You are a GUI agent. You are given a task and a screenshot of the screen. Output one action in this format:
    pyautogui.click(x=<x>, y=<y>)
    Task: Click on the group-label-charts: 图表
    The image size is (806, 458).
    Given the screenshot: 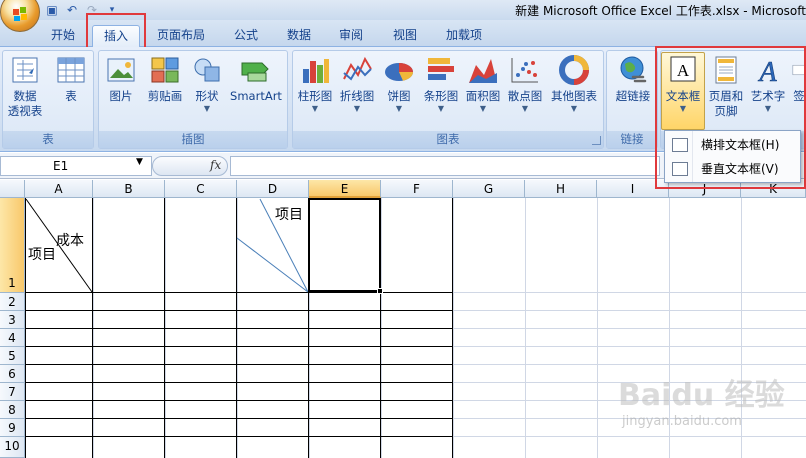 What is the action you would take?
    pyautogui.click(x=448, y=139)
    